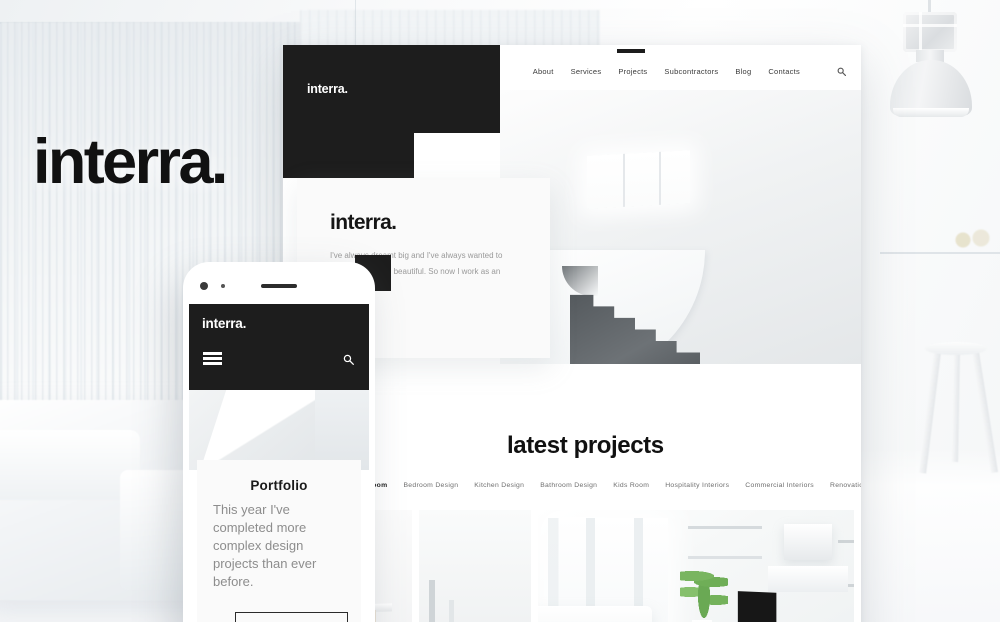  What do you see at coordinates (975, 231) in the screenshot?
I see `bottles` at bounding box center [975, 231].